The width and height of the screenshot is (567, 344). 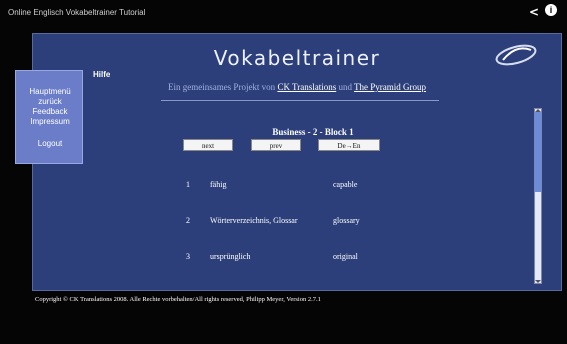 I want to click on info-icon: i, so click(x=551, y=10).